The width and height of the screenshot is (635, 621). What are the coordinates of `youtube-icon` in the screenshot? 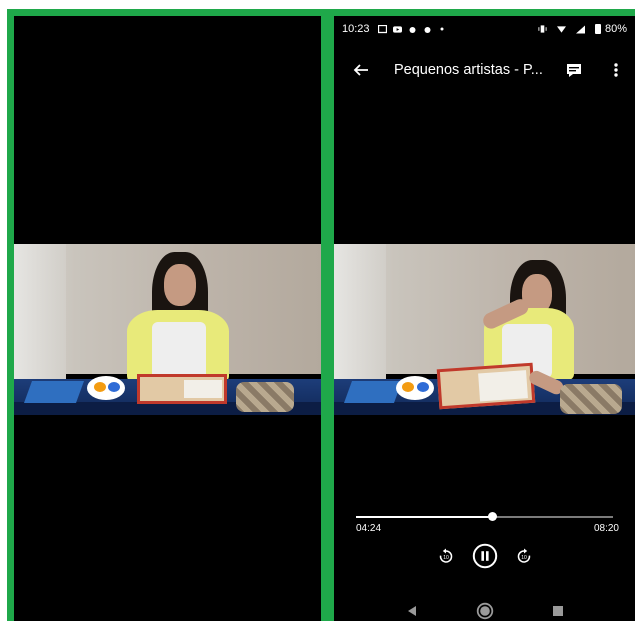 It's located at (397, 29).